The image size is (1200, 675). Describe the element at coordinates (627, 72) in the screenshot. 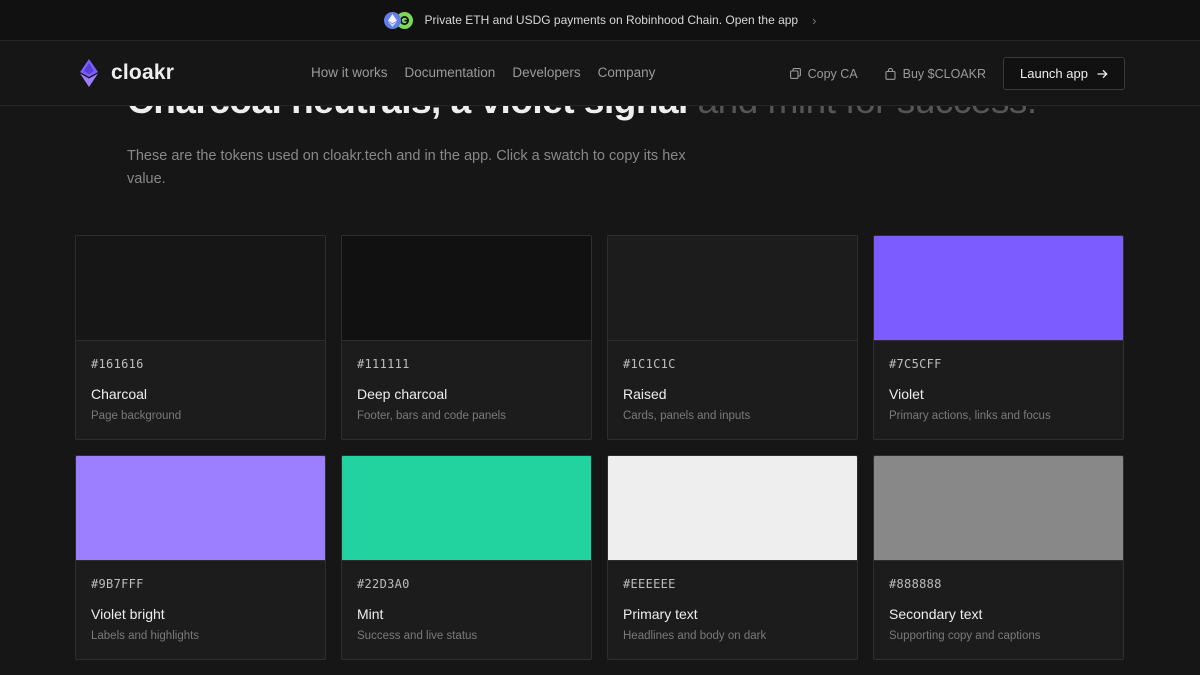

I see `nav-company: Company` at that location.